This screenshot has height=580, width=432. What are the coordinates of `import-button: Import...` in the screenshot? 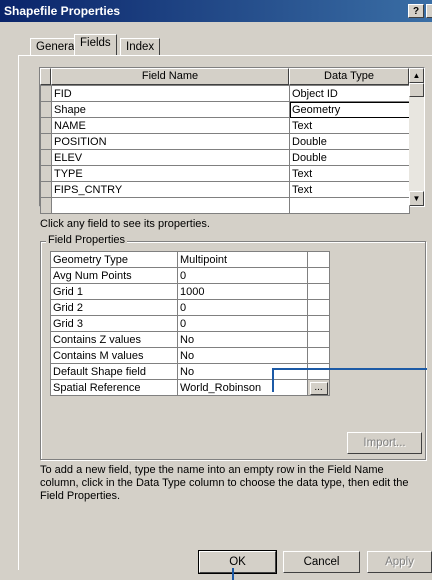 It's located at (384, 443).